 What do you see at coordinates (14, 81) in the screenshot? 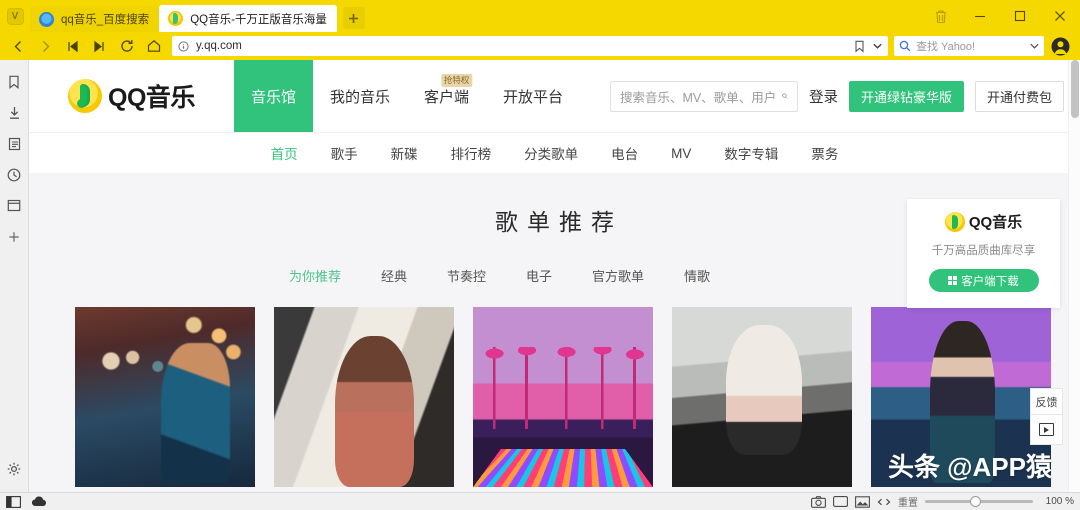
I see `sidebar-item-bookmarks` at bounding box center [14, 81].